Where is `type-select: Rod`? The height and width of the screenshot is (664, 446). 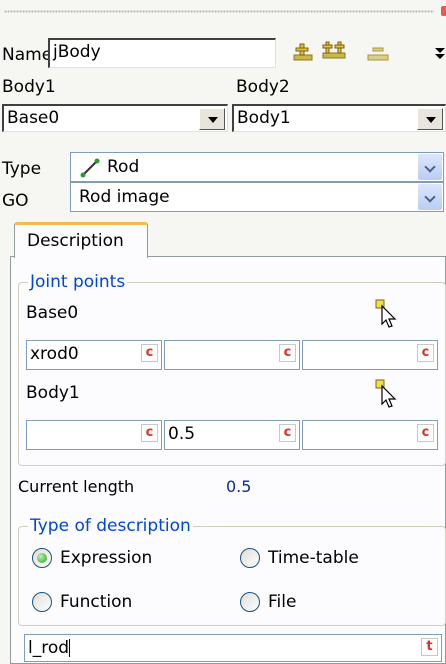 type-select: Rod is located at coordinates (257, 167).